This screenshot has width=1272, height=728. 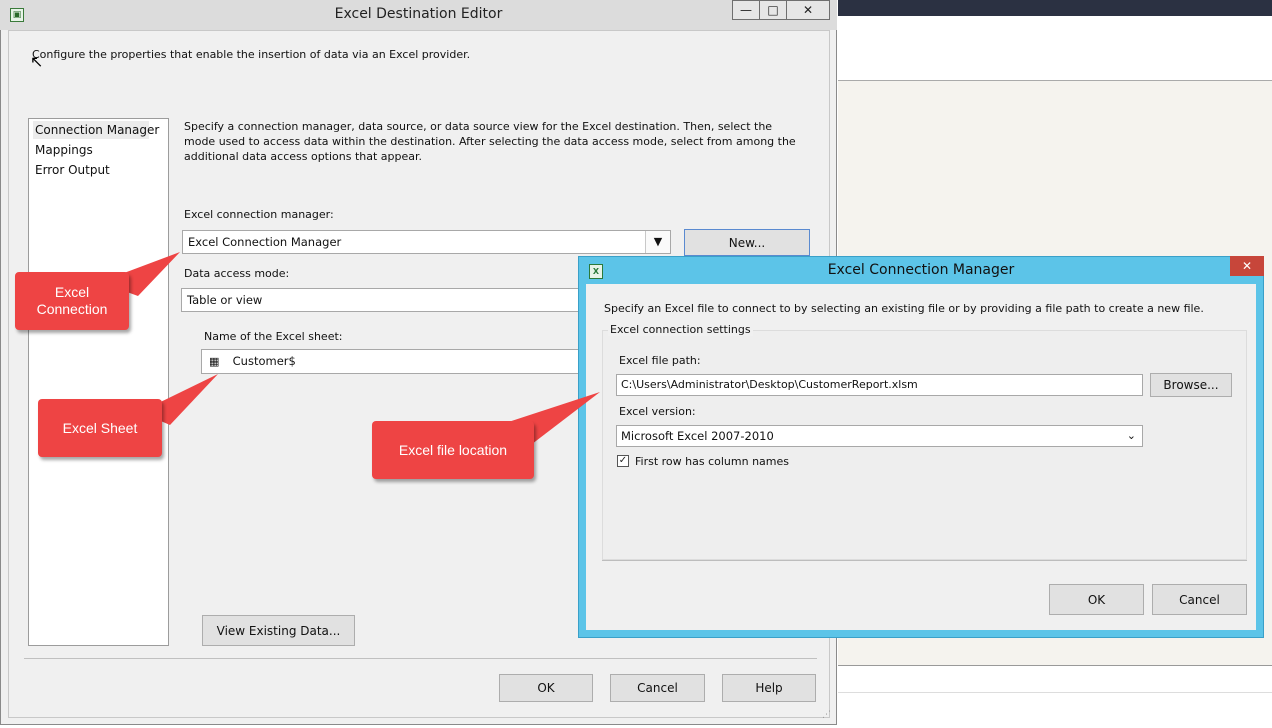 I want to click on callout-excel-connection: Excel Connection, so click(x=72, y=301).